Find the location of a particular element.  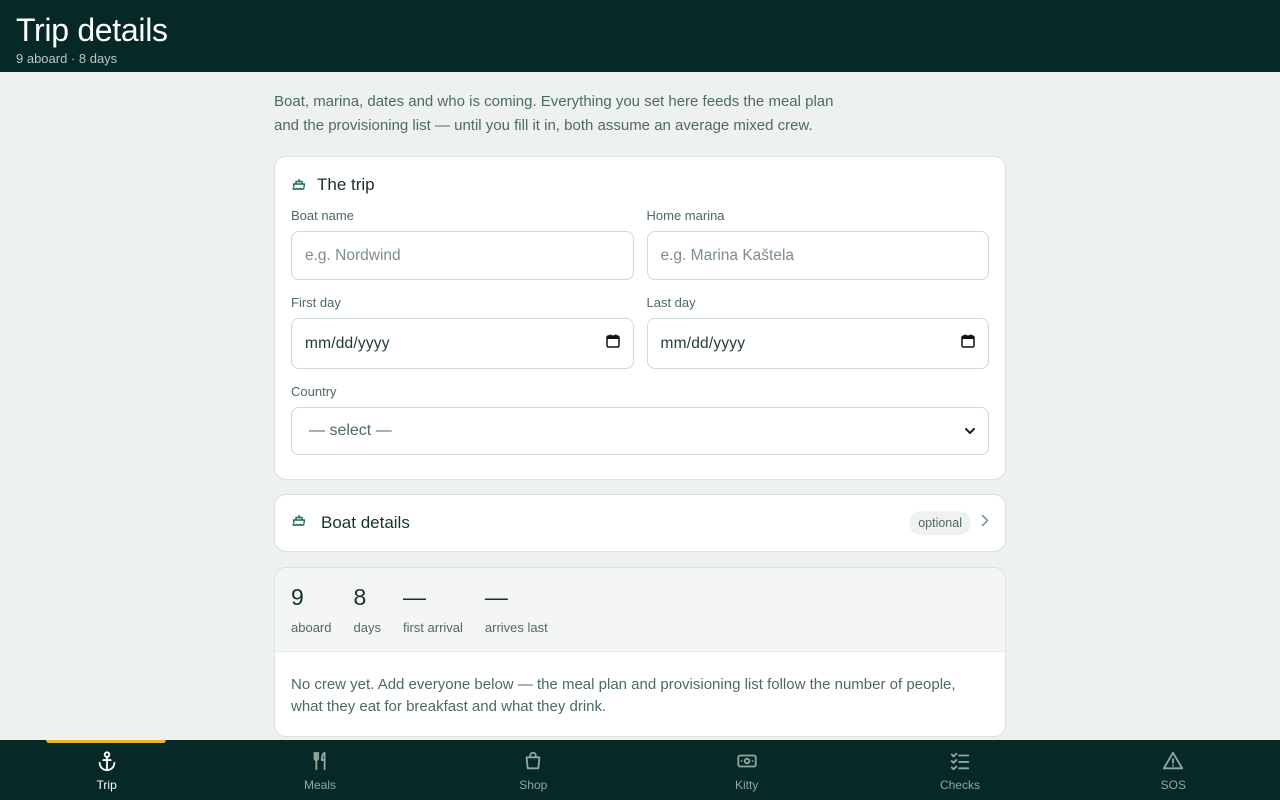

nav-label: Checks is located at coordinates (959, 785).